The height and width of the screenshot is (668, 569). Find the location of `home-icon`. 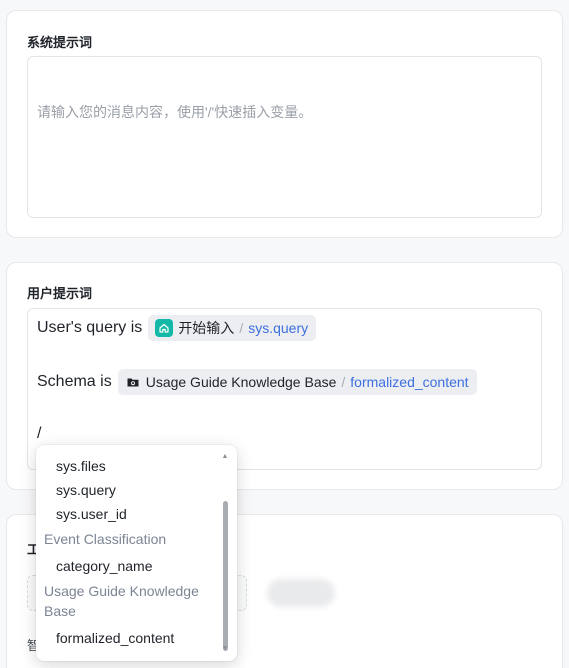

home-icon is located at coordinates (164, 328).